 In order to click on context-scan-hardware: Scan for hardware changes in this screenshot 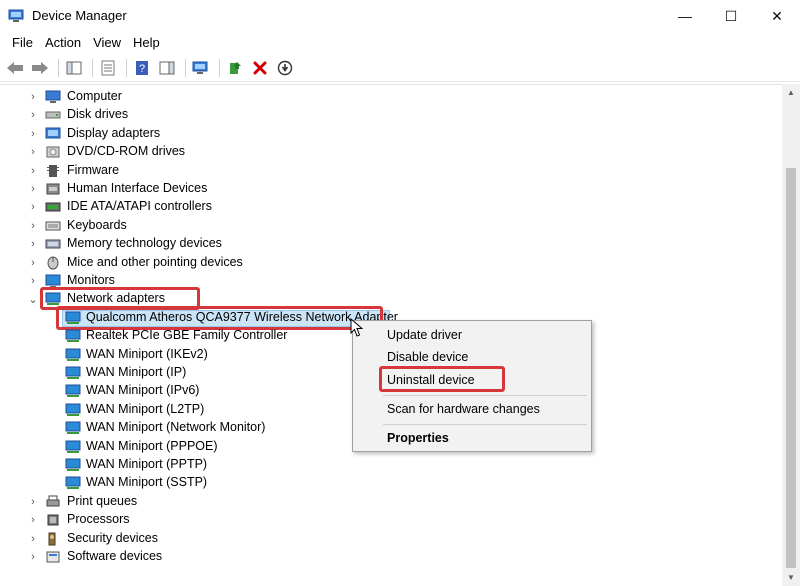, I will do `click(463, 409)`.